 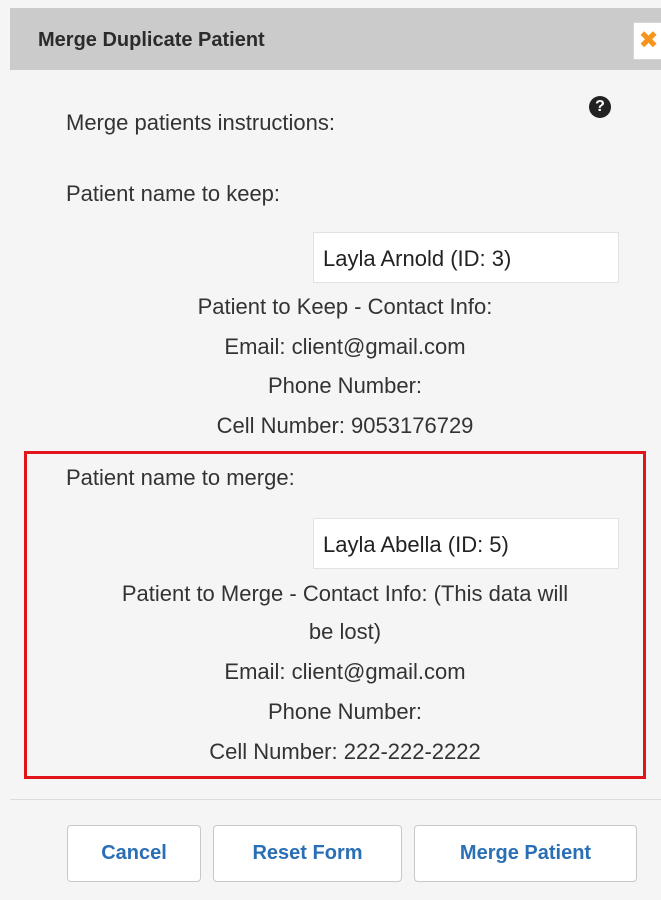 What do you see at coordinates (335, 39) in the screenshot?
I see `dialog-titlebar: Merge Duplicate Patient ✖` at bounding box center [335, 39].